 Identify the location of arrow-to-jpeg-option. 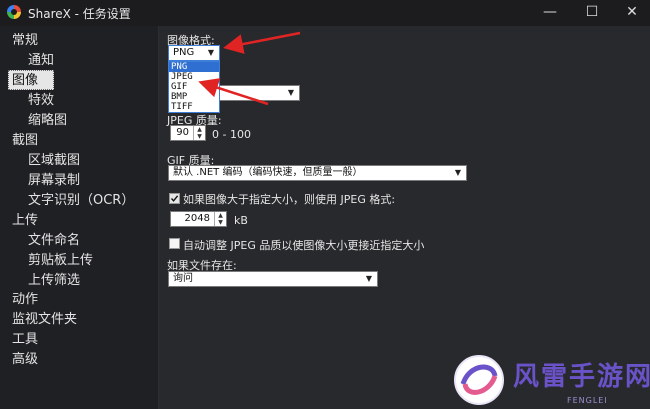
(233, 92).